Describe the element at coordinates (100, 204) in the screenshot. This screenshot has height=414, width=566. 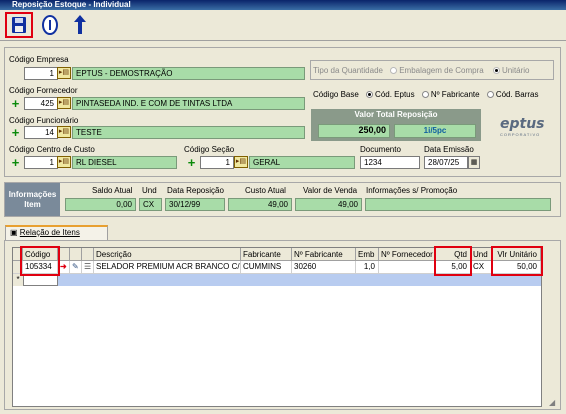
I see `saldo-field: 0,00` at that location.